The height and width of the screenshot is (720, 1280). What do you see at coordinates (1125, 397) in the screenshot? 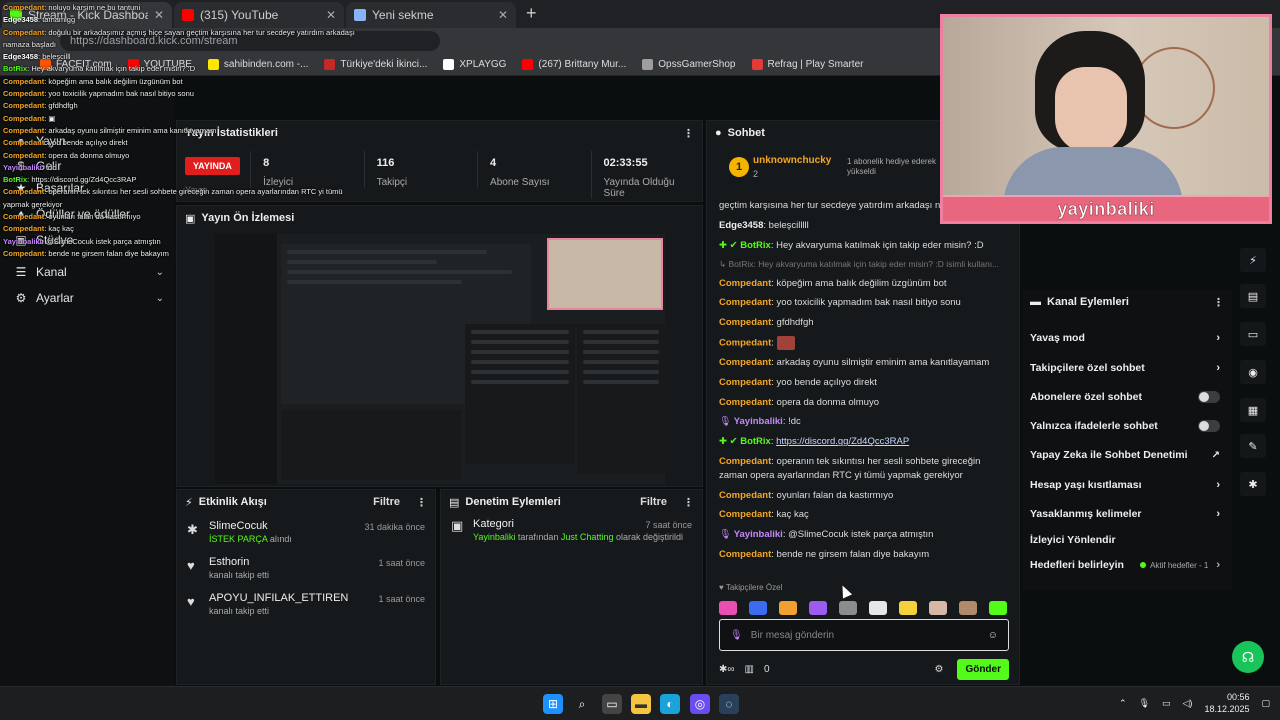
I see `channel-action-item: Abonelere özel sohbet` at bounding box center [1125, 397].